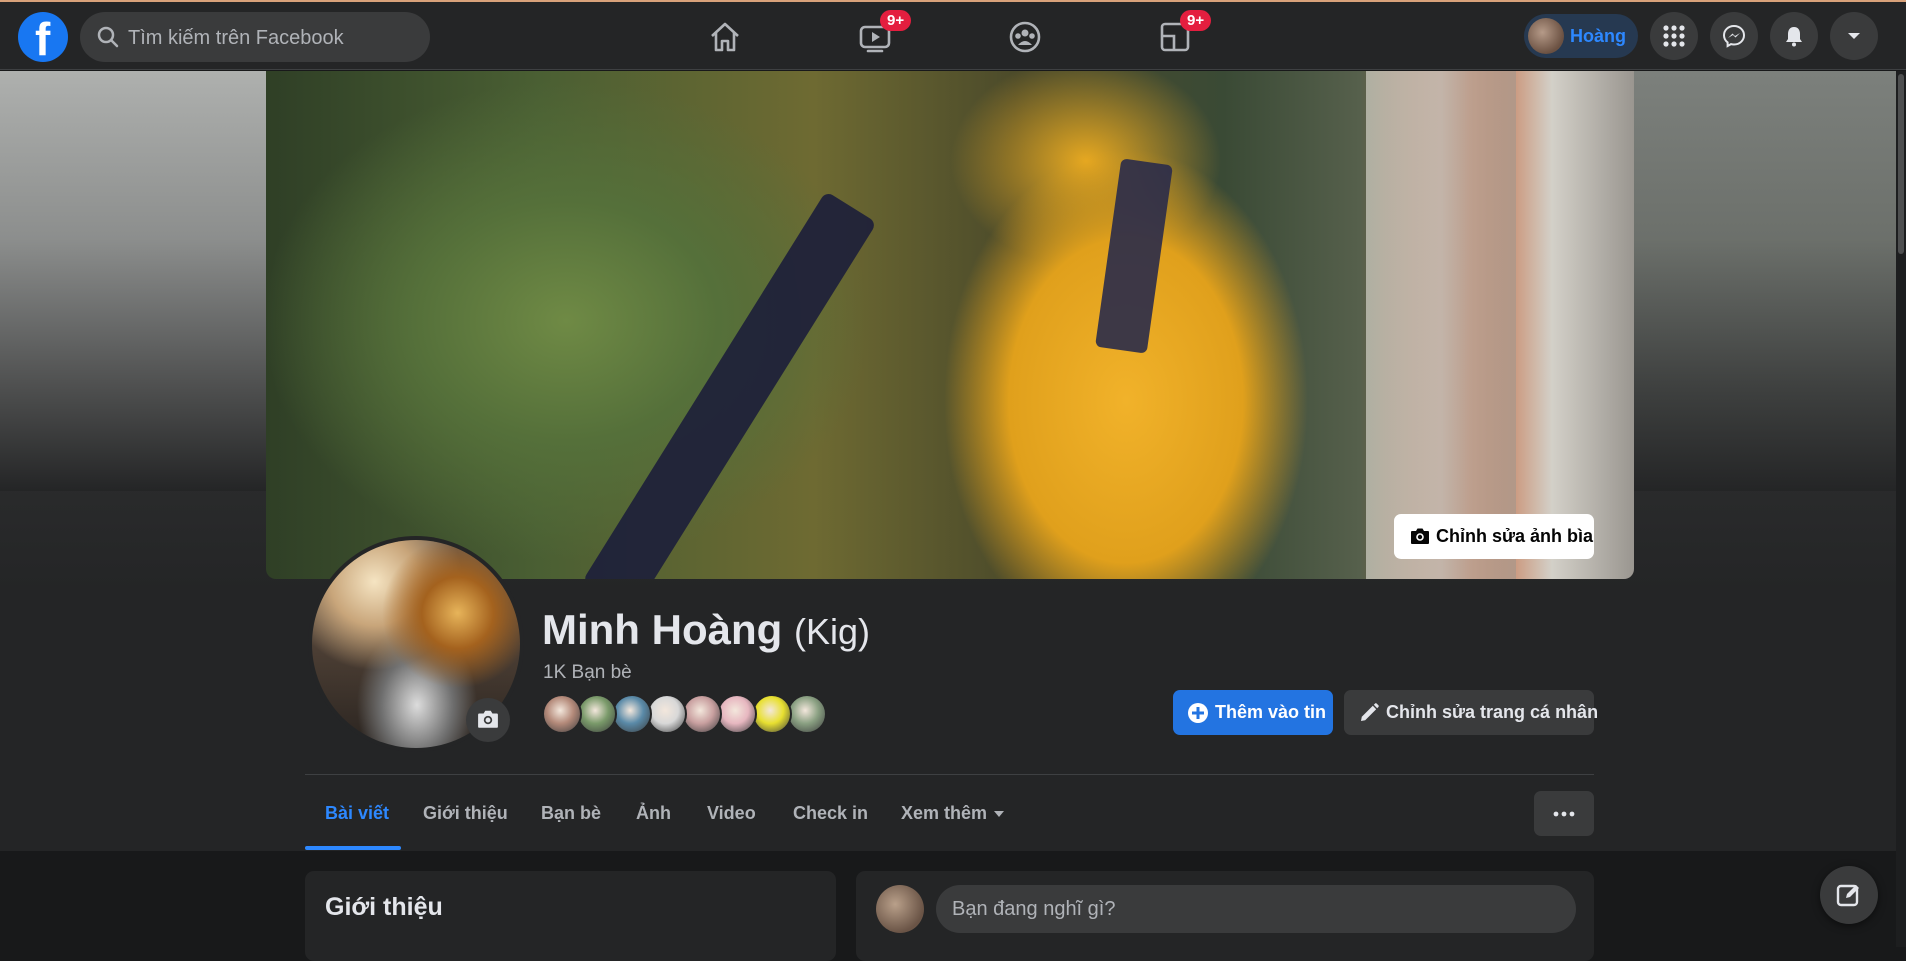 This screenshot has height=961, width=1906. I want to click on tab-label: Video, so click(731, 813).